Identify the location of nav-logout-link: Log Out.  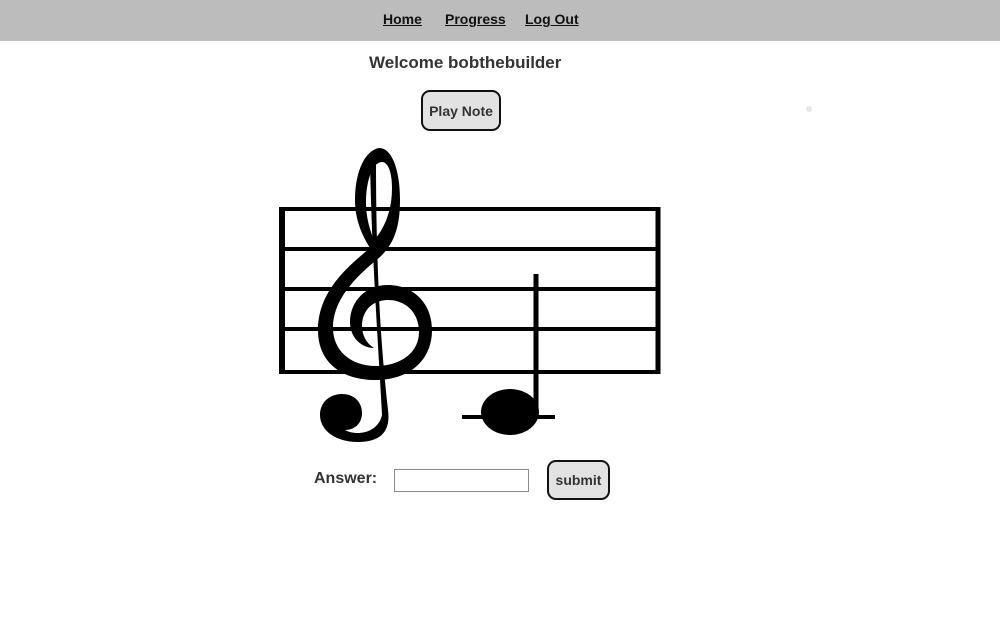
(552, 19).